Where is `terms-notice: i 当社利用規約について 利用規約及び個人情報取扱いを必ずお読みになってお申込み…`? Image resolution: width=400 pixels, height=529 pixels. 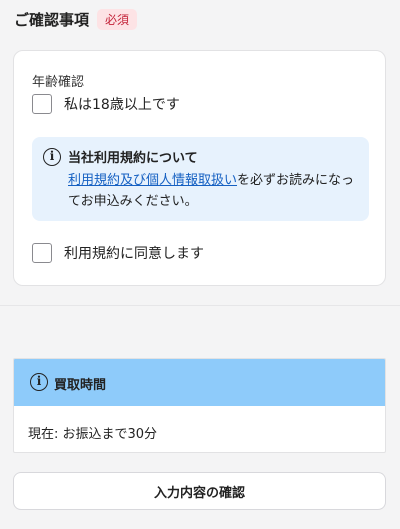
terms-notice: i 当社利用規約について 利用規約及び個人情報取扱いを必ずお読みになってお申込み… is located at coordinates (200, 179).